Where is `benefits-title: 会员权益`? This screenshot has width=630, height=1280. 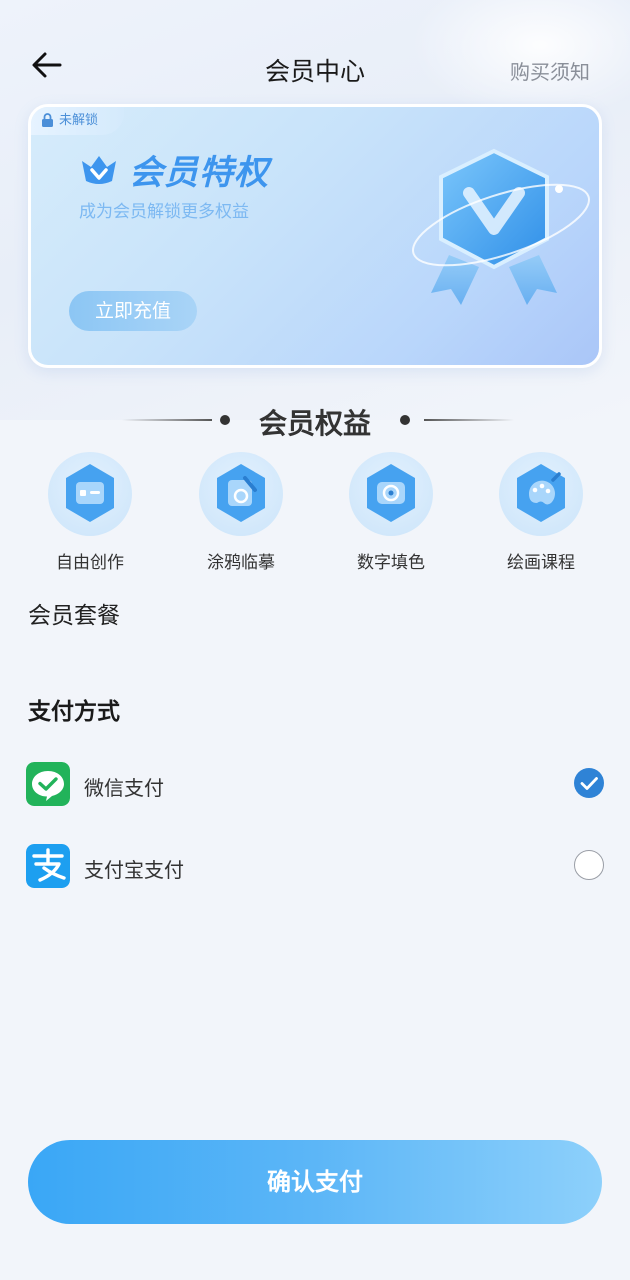
benefits-title: 会员权益 is located at coordinates (314, 423).